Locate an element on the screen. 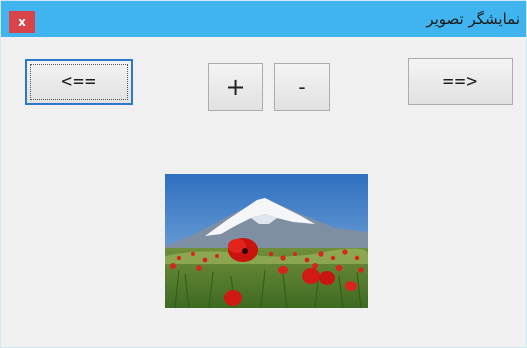 This screenshot has height=348, width=527. zoom-in-button: + is located at coordinates (235, 87).